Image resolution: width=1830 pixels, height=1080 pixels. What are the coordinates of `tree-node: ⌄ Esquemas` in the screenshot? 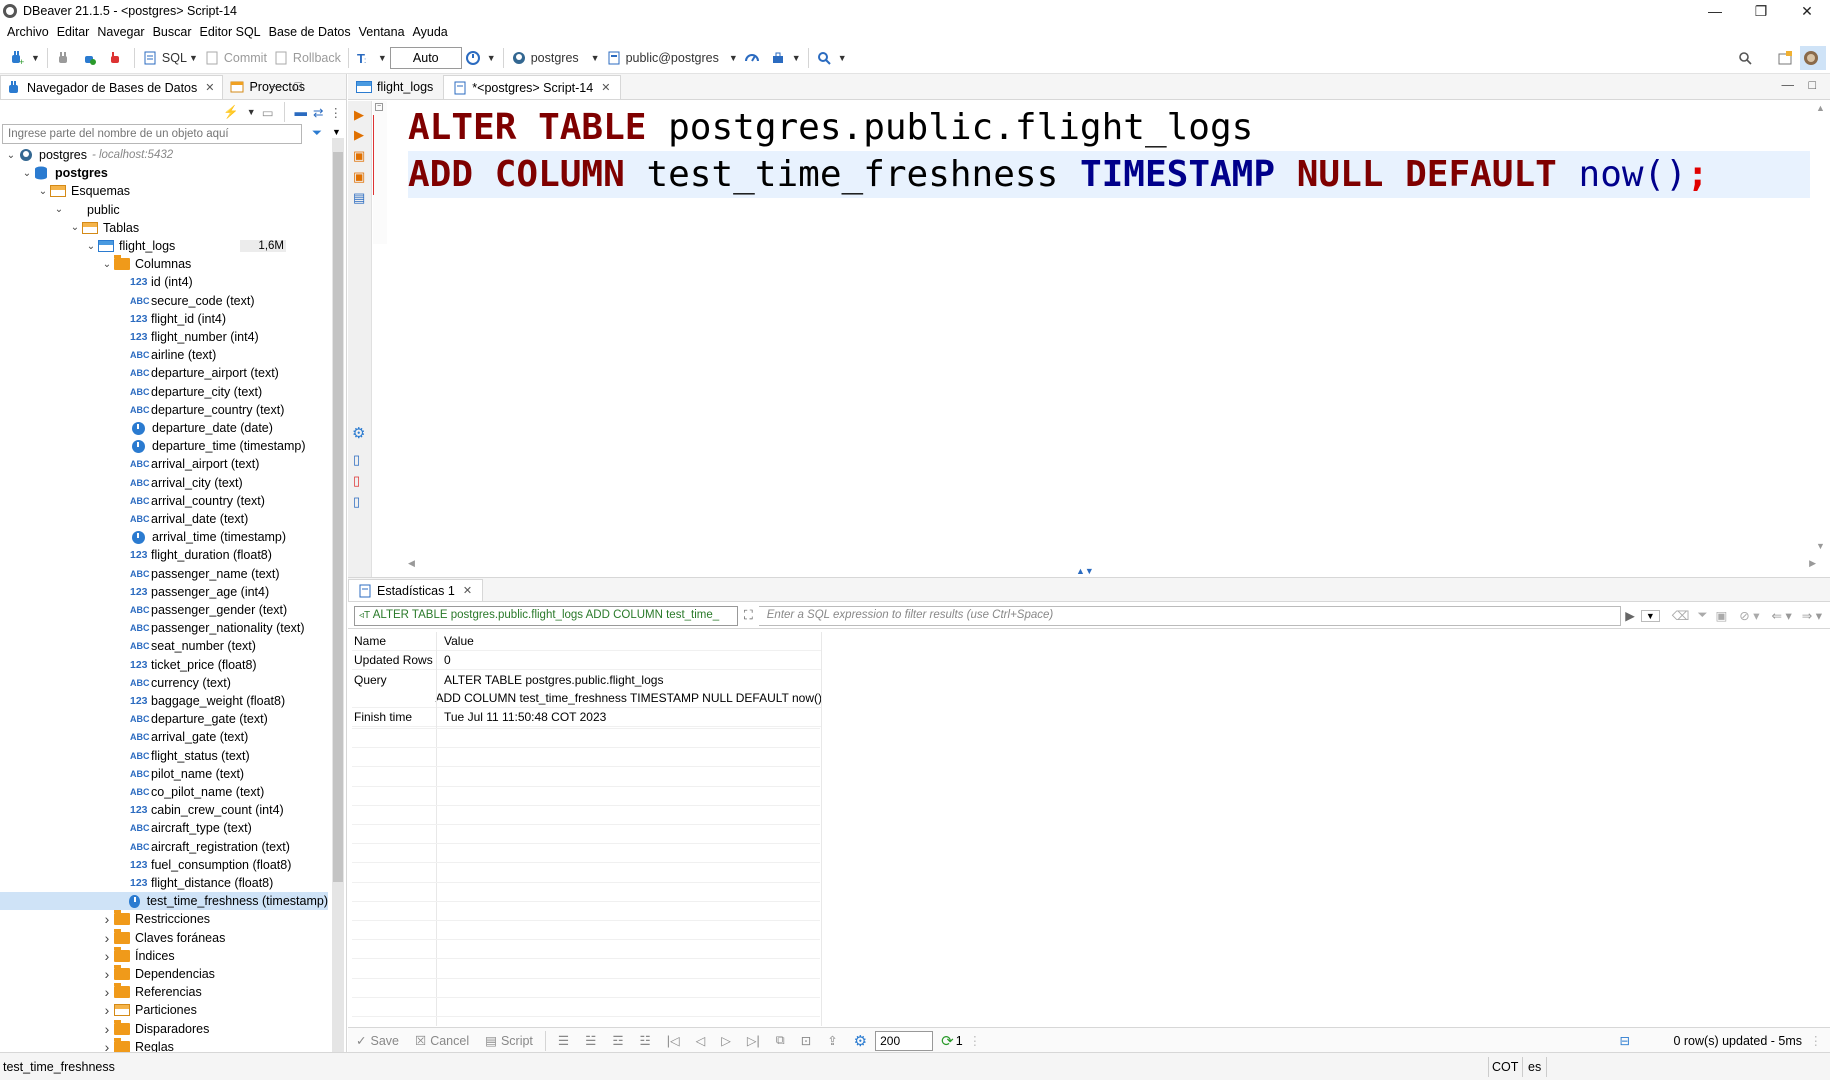 It's located at (83, 191).